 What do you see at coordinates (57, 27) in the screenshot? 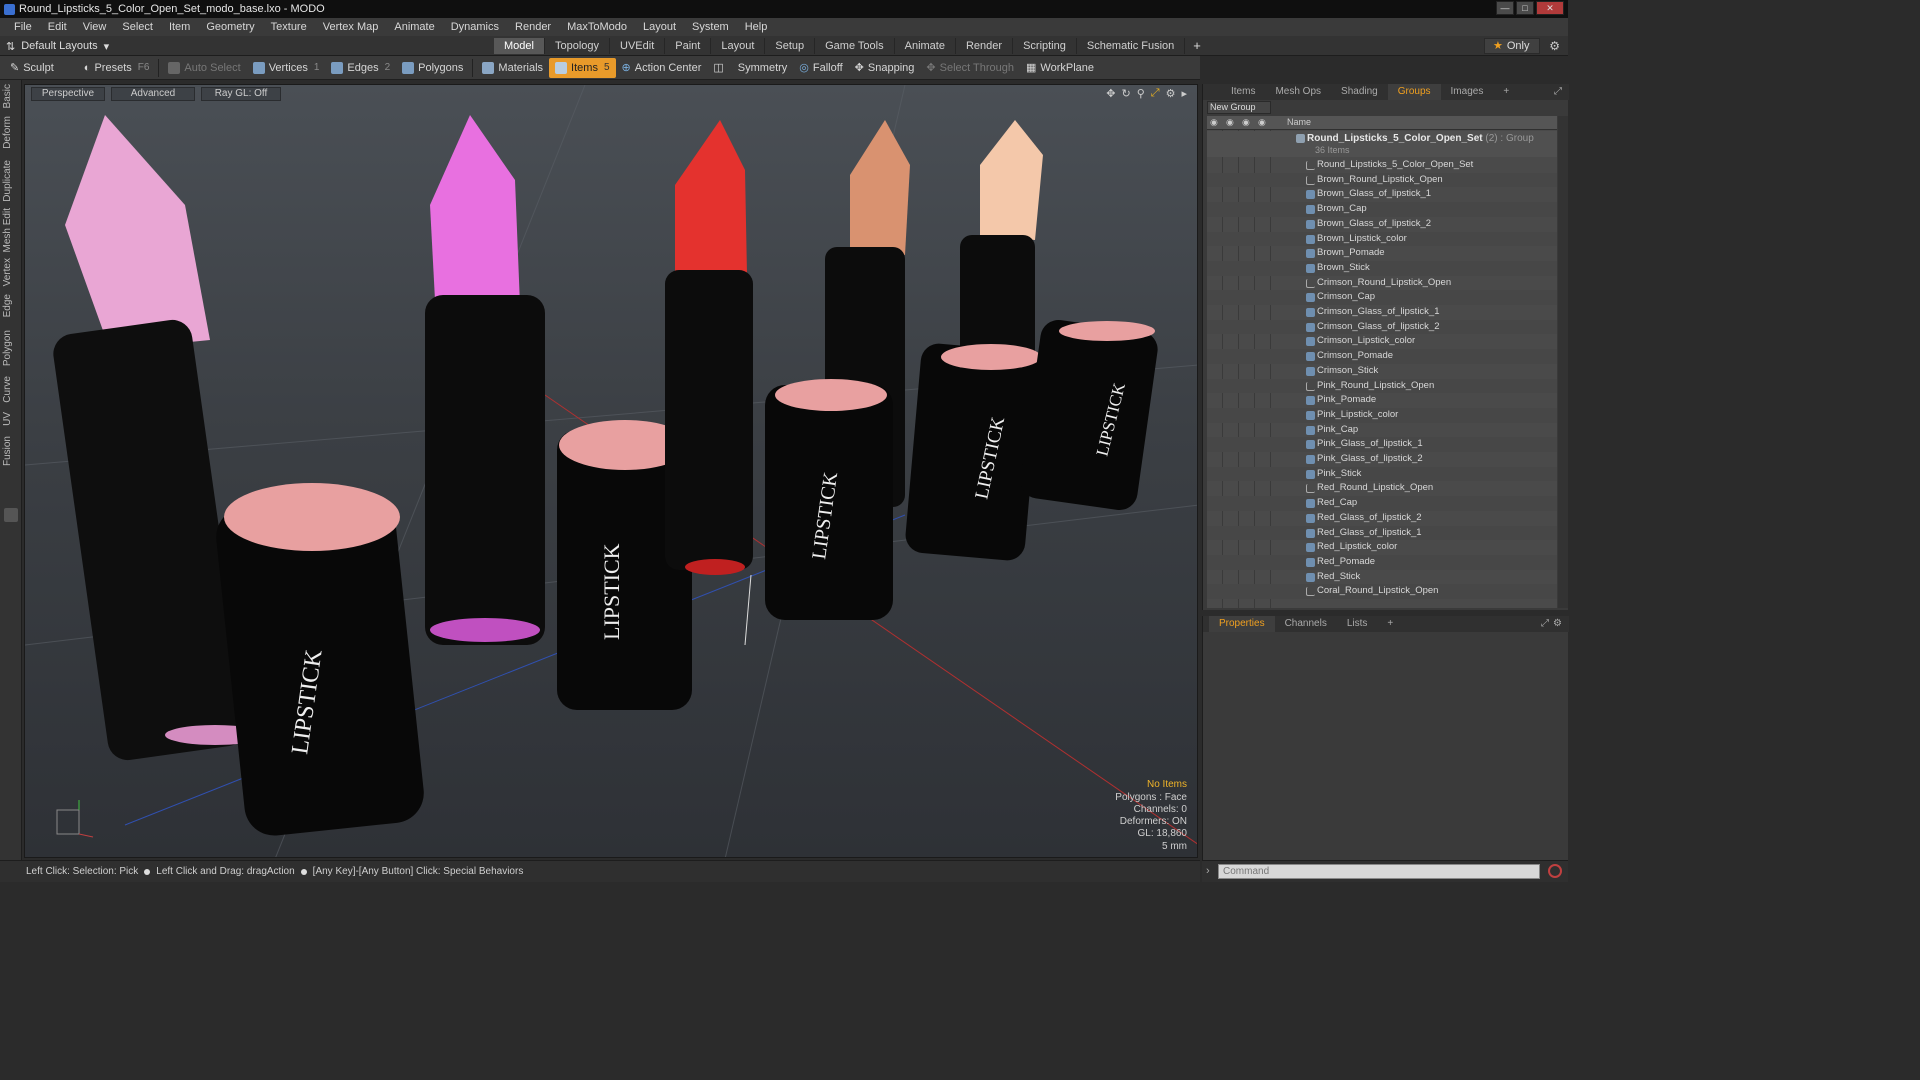
I see `menu-item-edit: Edit` at bounding box center [57, 27].